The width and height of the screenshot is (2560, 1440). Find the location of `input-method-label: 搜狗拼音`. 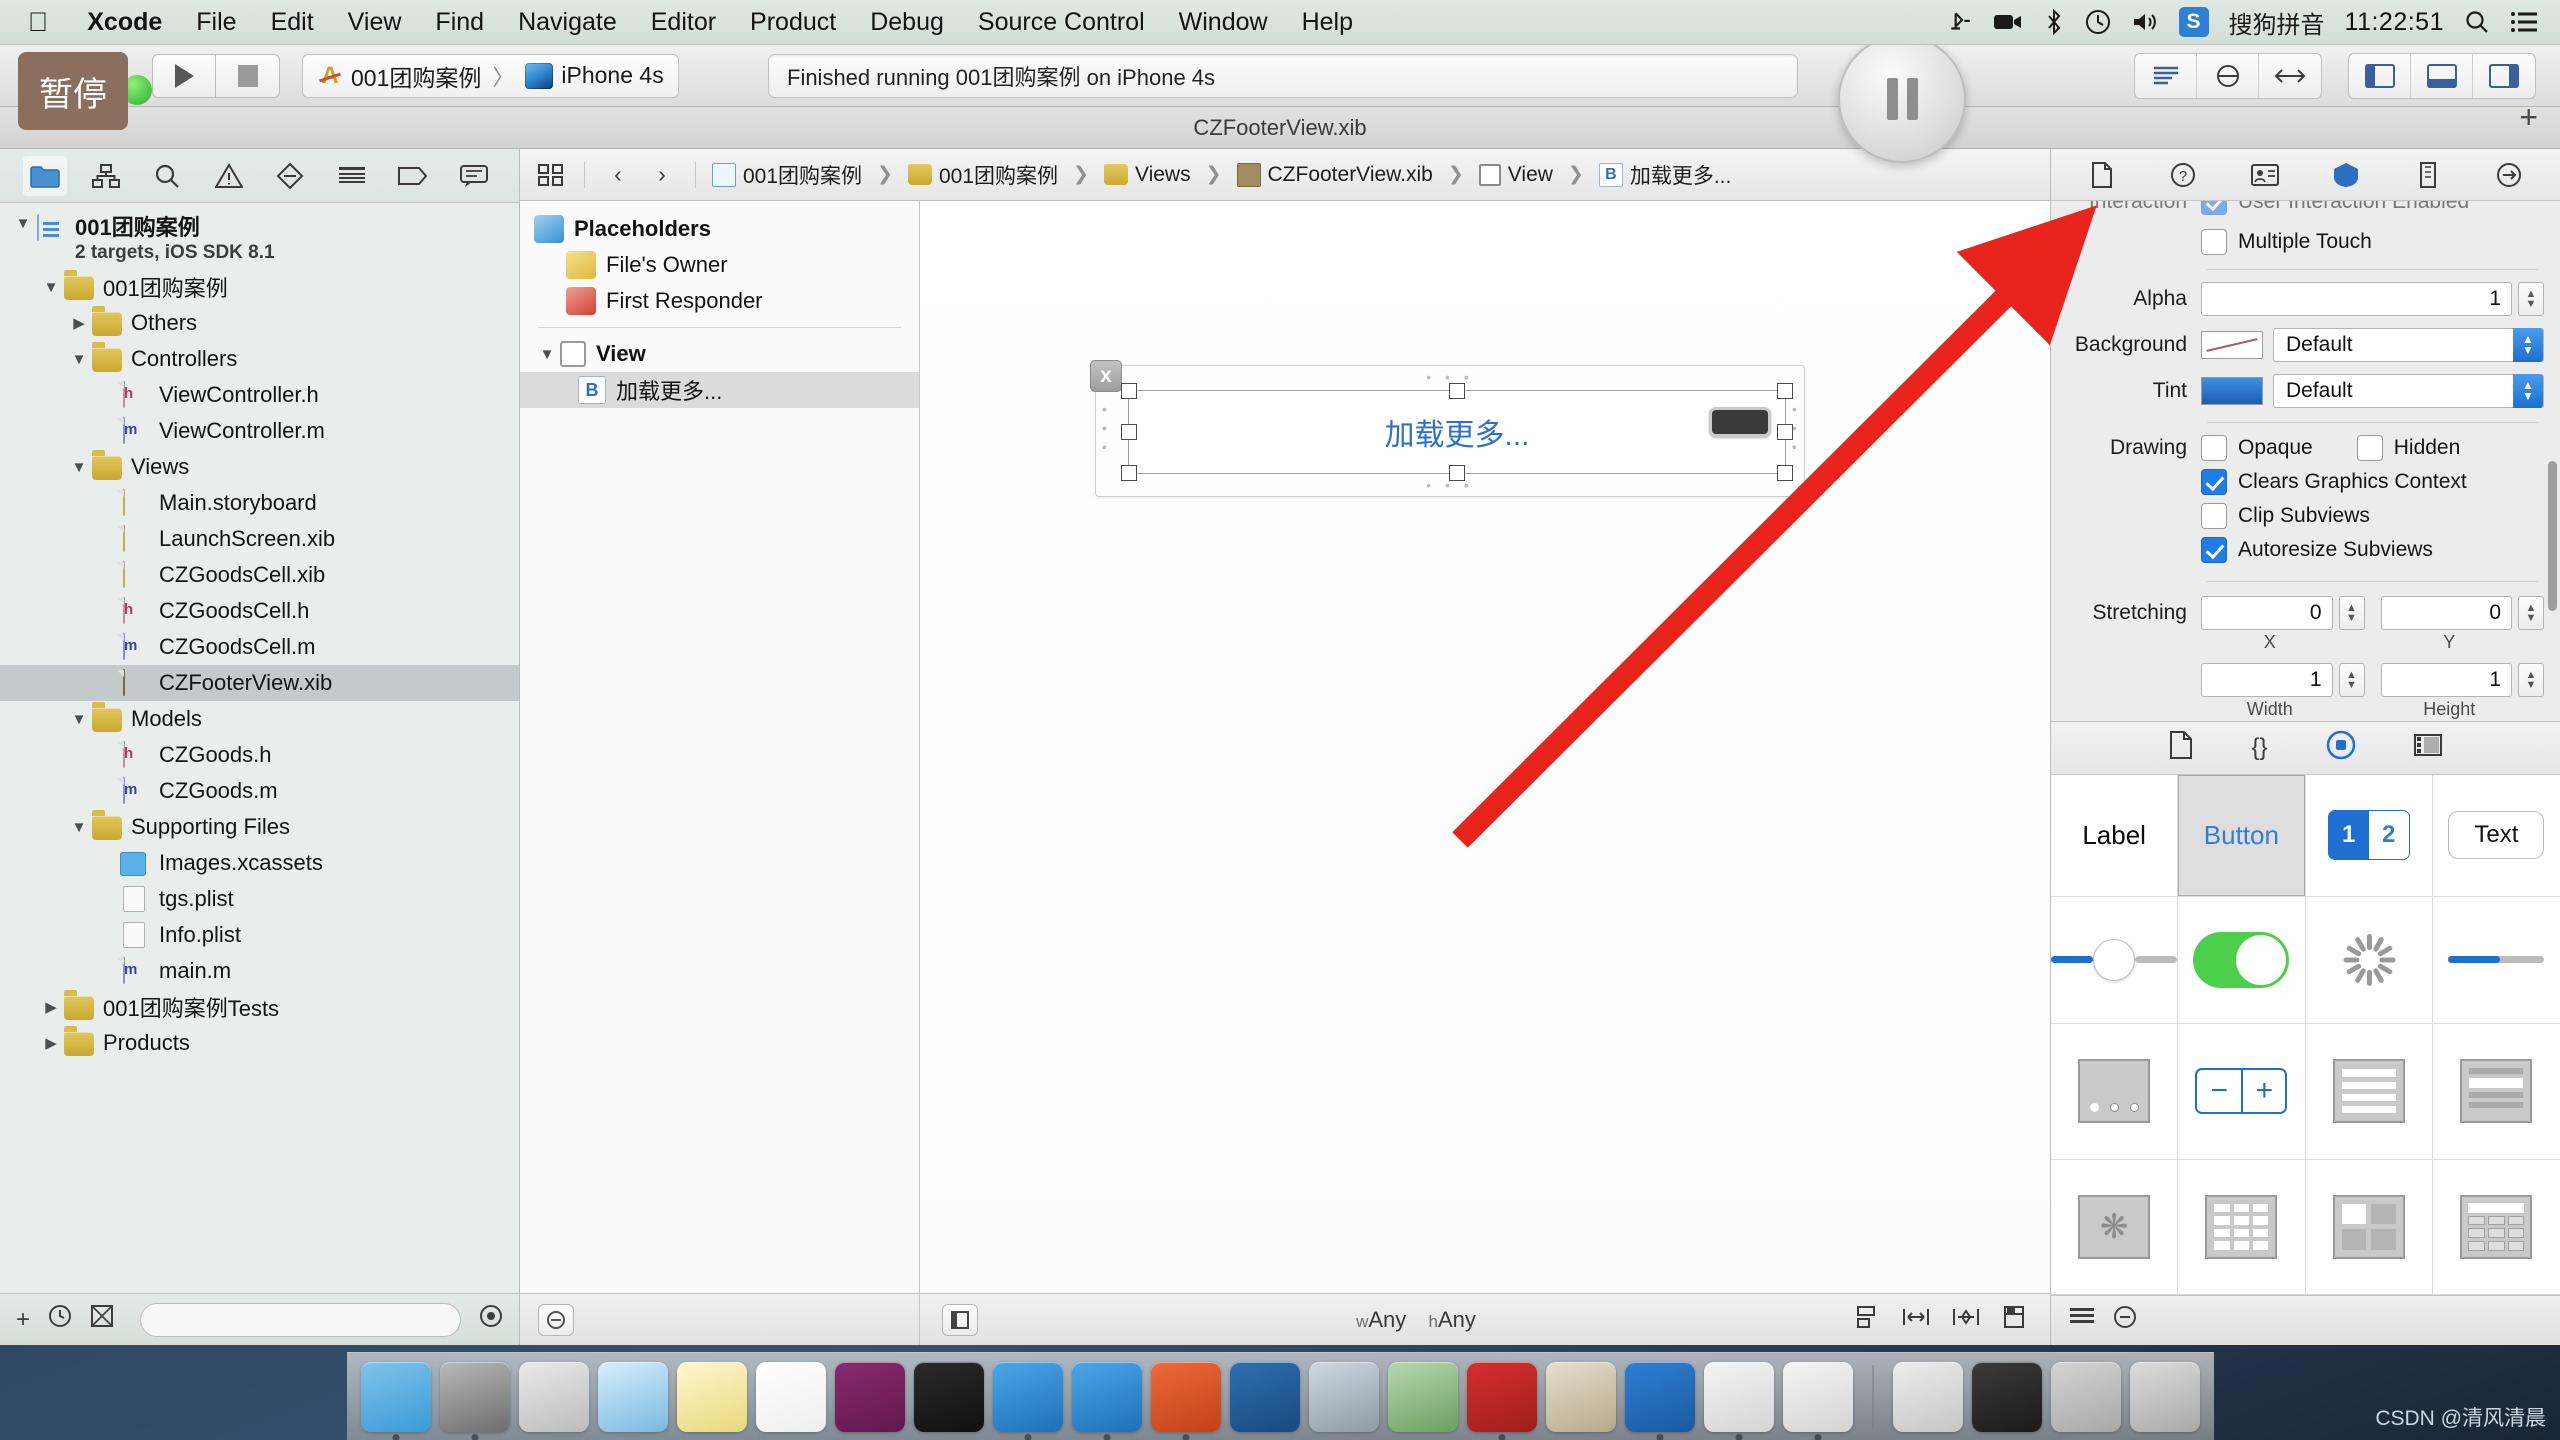

input-method-label: 搜狗拼音 is located at coordinates (2277, 22).